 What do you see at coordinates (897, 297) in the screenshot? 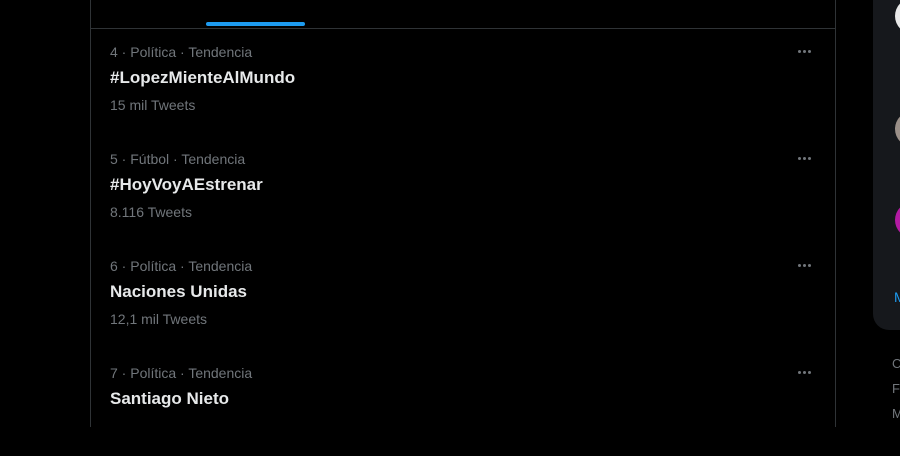
I see `show-more-link: M` at bounding box center [897, 297].